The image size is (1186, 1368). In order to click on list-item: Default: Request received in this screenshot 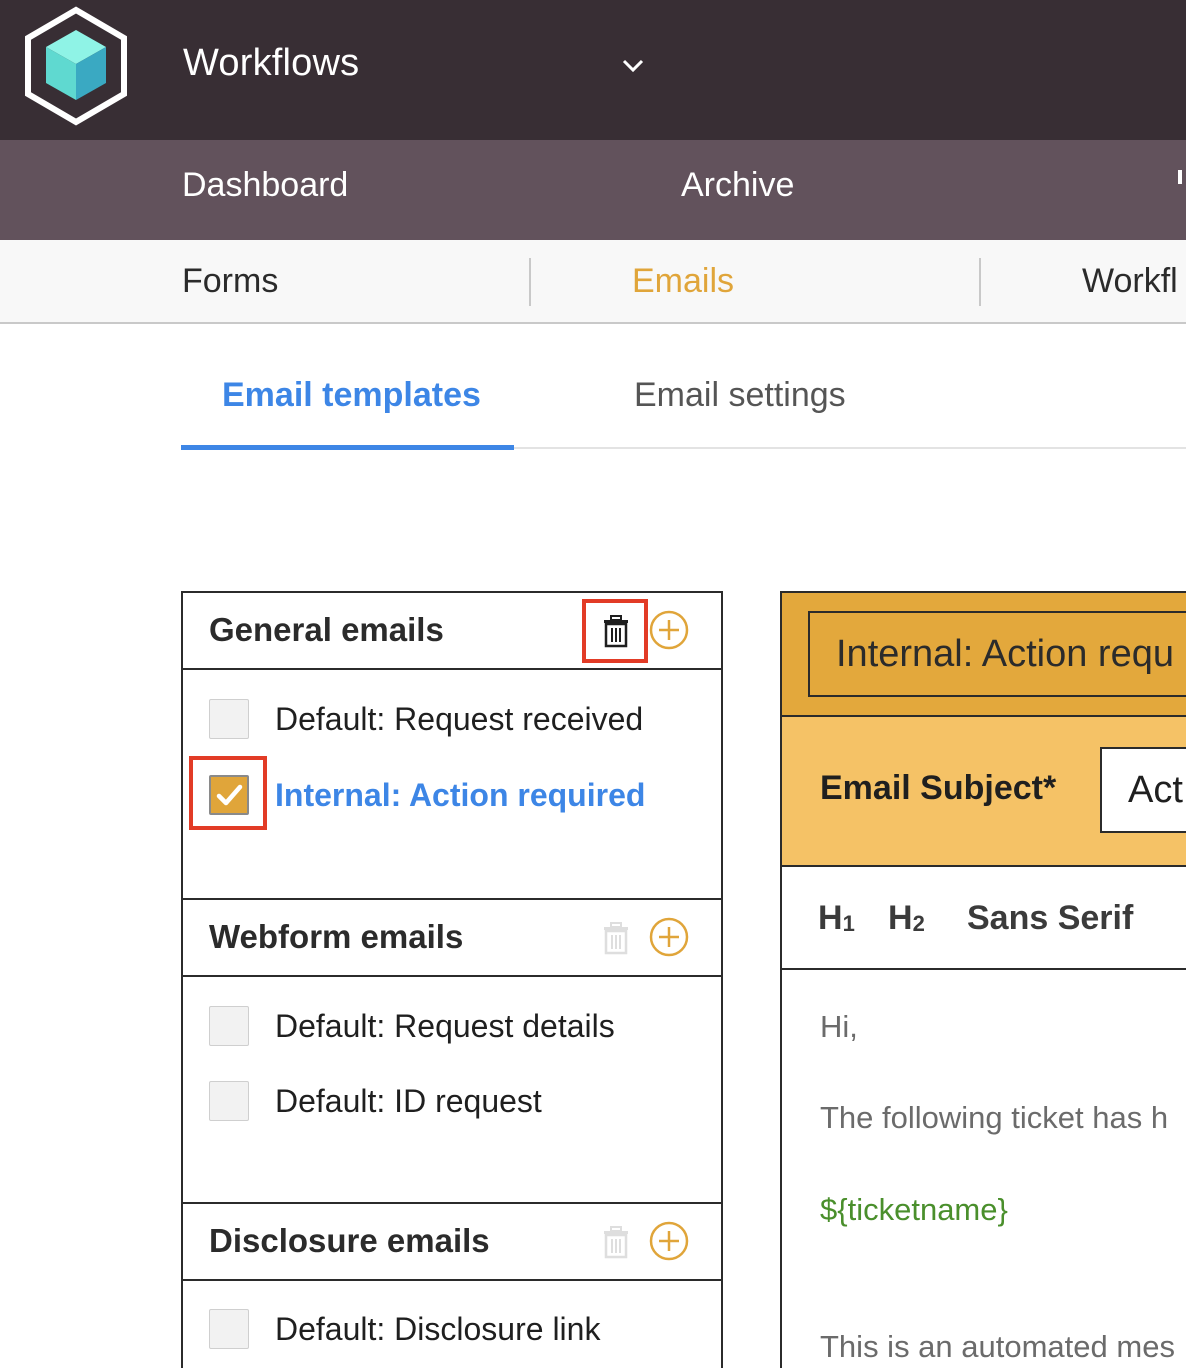, I will do `click(459, 720)`.